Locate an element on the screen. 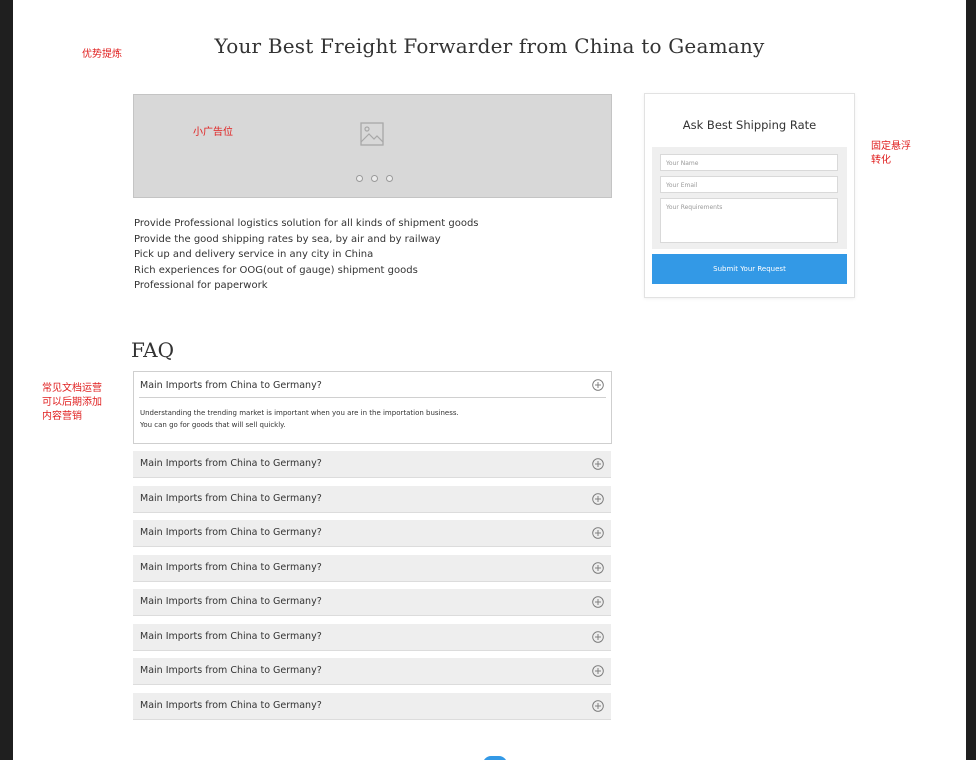 The height and width of the screenshot is (760, 976). faq-divider is located at coordinates (372, 397).